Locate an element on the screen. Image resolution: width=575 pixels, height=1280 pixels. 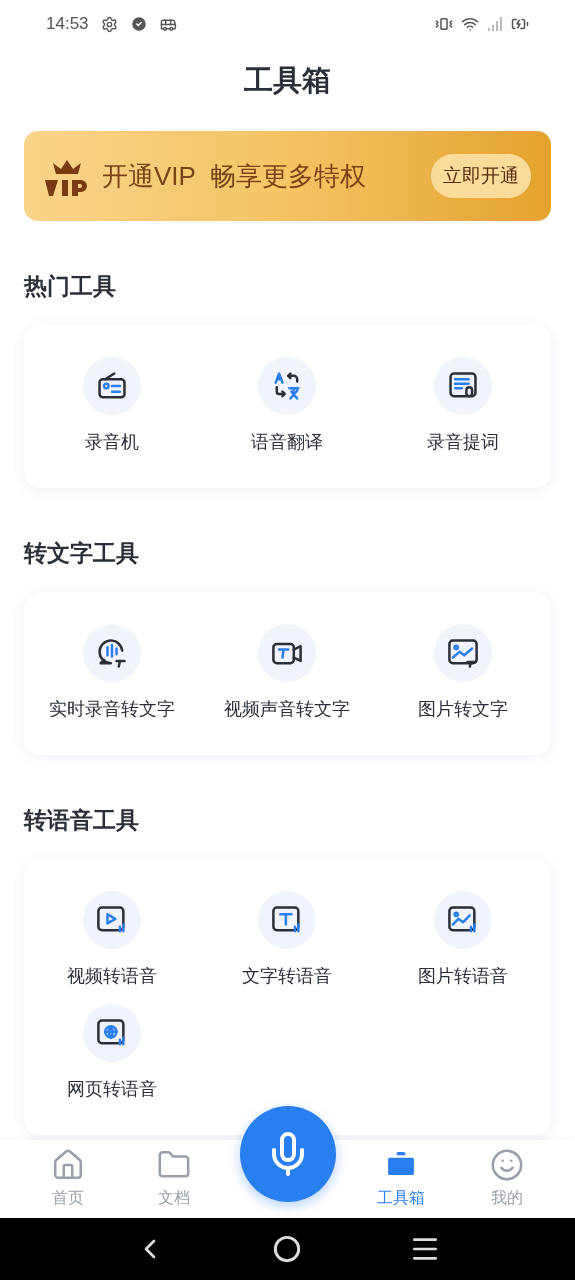
signal-icon is located at coordinates (495, 24).